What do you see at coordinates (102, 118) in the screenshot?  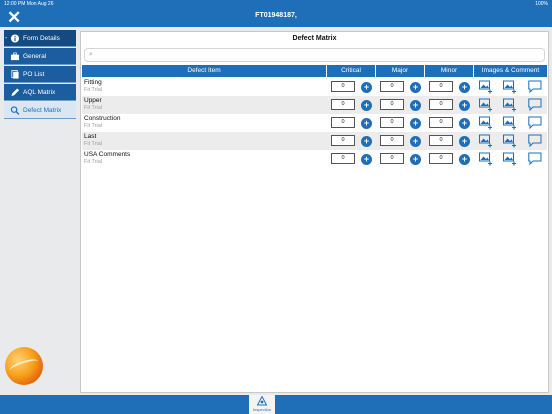 I see `defect-item-name: Construction` at bounding box center [102, 118].